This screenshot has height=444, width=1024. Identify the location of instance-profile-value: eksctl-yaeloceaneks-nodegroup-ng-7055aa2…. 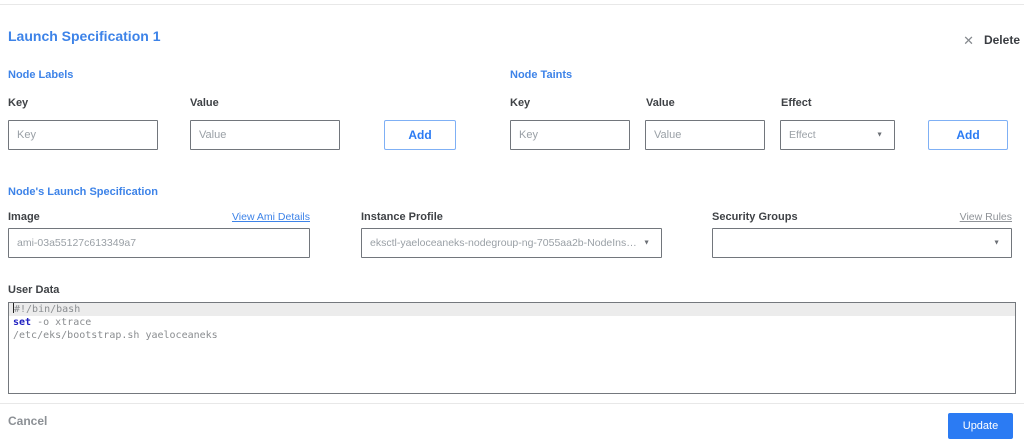
(503, 243).